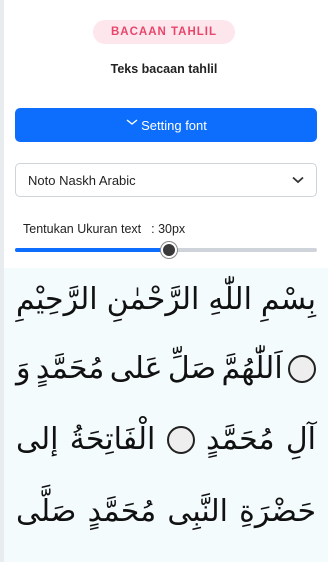 The height and width of the screenshot is (562, 328). Describe the element at coordinates (288, 299) in the screenshot. I see `arabic-word: بِسْمِ` at that location.